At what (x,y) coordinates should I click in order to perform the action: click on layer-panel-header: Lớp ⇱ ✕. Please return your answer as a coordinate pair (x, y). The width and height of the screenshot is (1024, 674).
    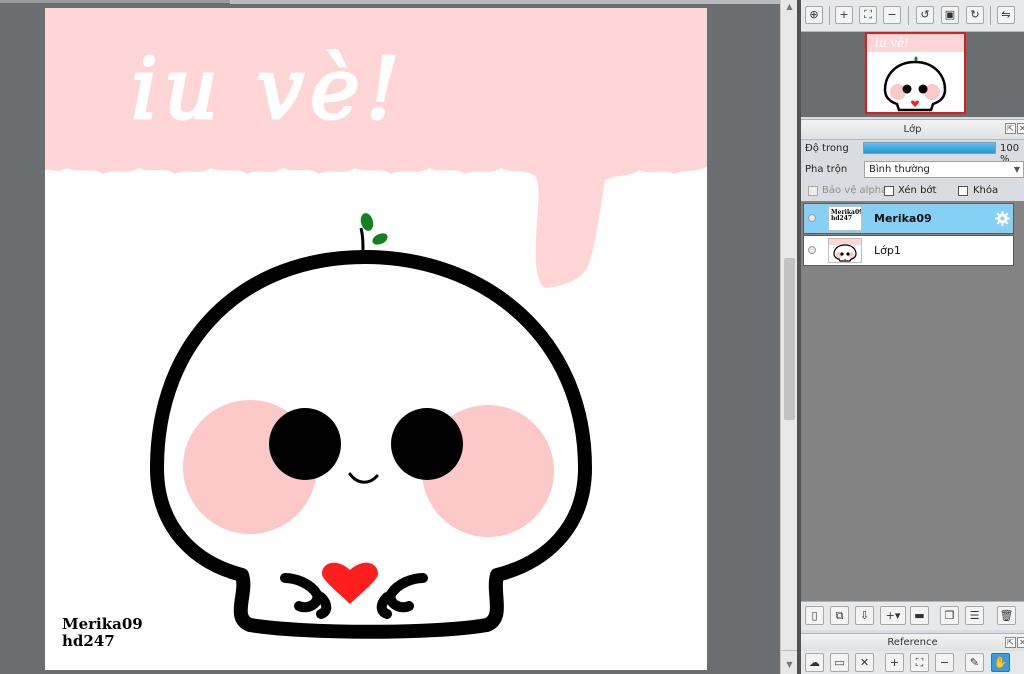
    Looking at the image, I should click on (912, 129).